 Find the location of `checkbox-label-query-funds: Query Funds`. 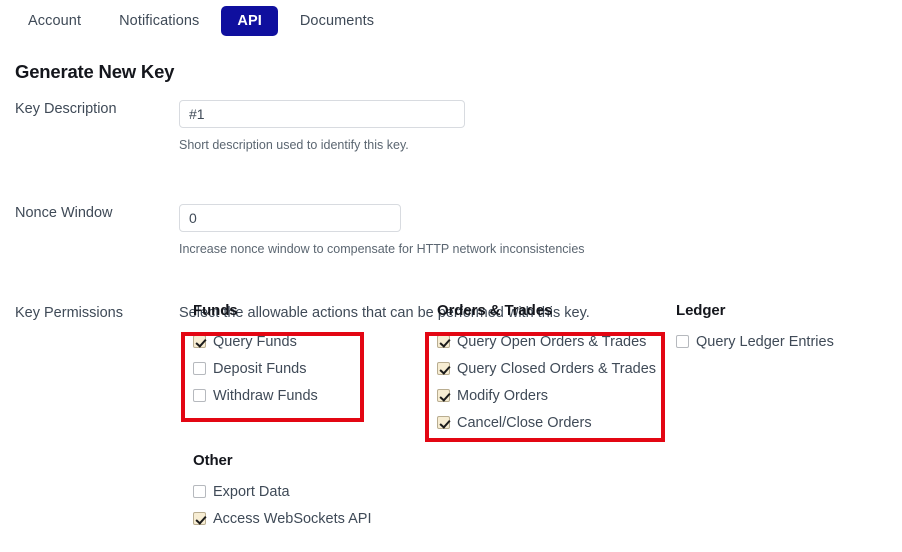

checkbox-label-query-funds: Query Funds is located at coordinates (255, 341).